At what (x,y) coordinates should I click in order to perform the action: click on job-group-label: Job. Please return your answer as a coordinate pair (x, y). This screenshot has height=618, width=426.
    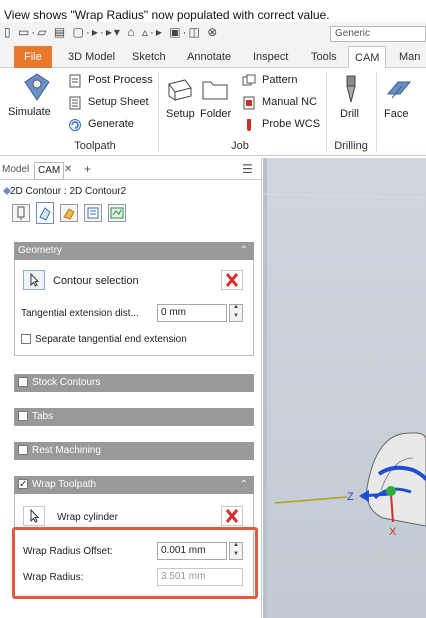
    Looking at the image, I should click on (240, 146).